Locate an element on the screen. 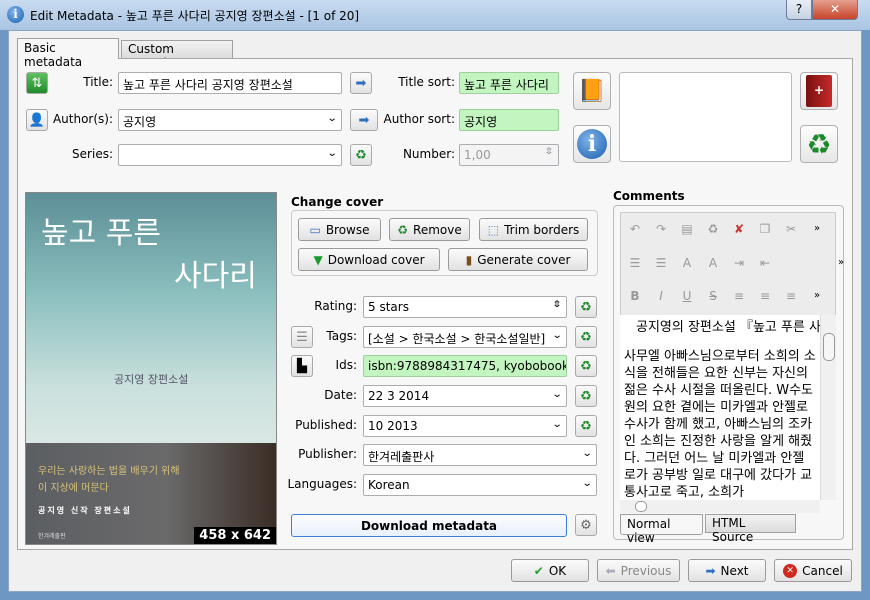  cut-icon: ✂ is located at coordinates (791, 229).